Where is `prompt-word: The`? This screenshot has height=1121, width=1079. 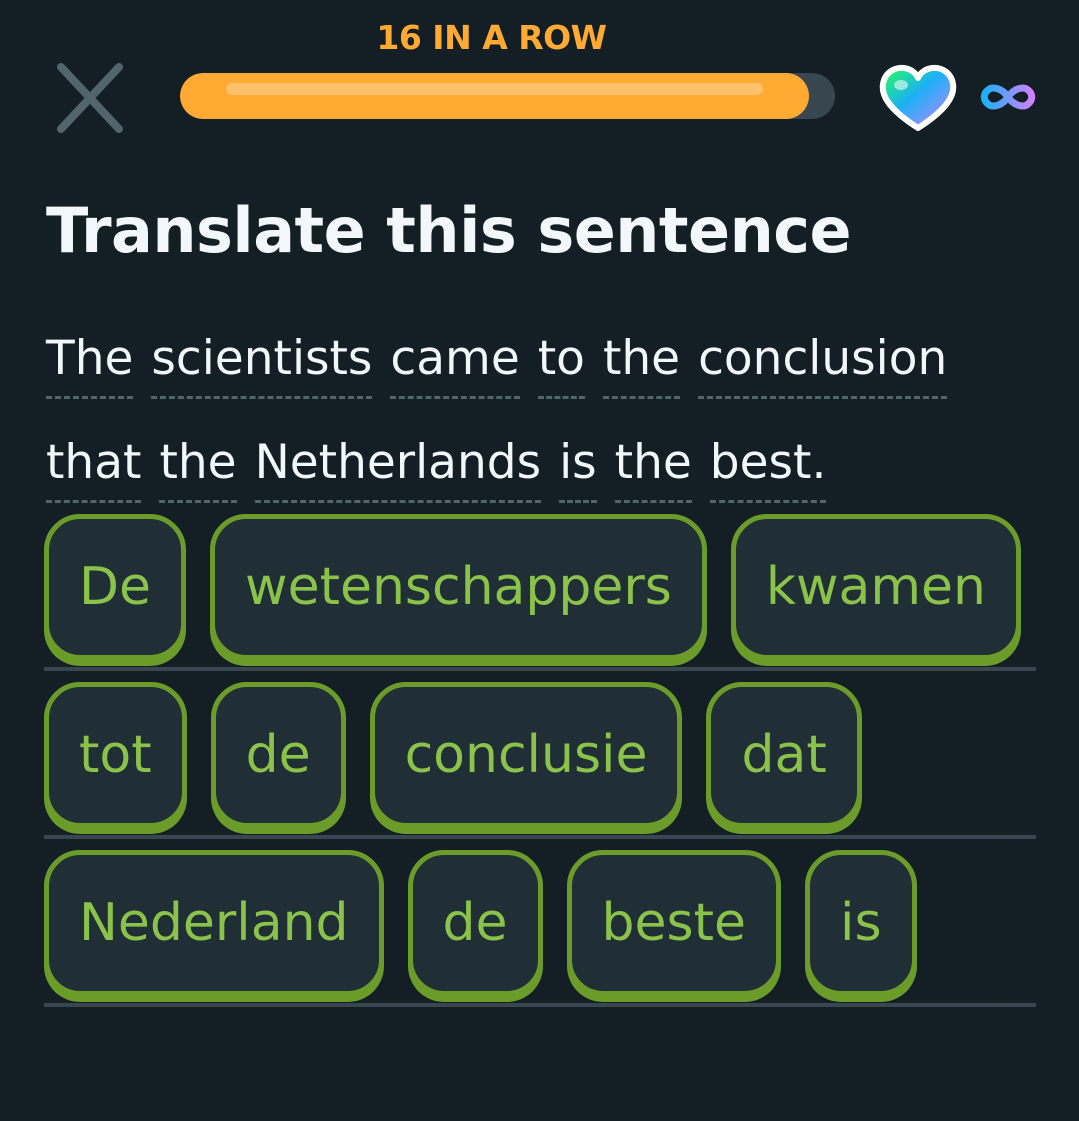 prompt-word: The is located at coordinates (90, 360).